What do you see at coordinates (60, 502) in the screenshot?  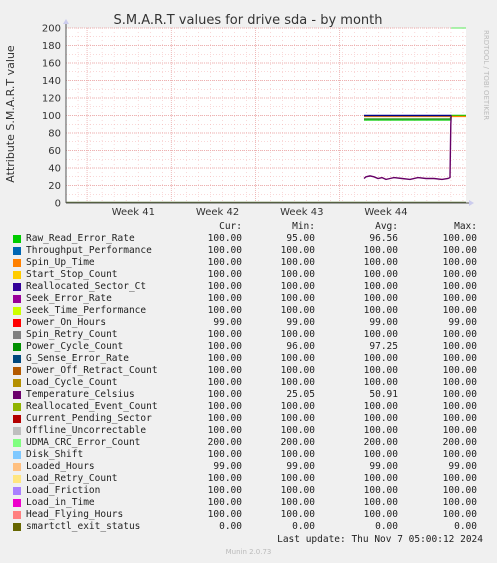 I see `legend-series-name: Load_in_Time` at bounding box center [60, 502].